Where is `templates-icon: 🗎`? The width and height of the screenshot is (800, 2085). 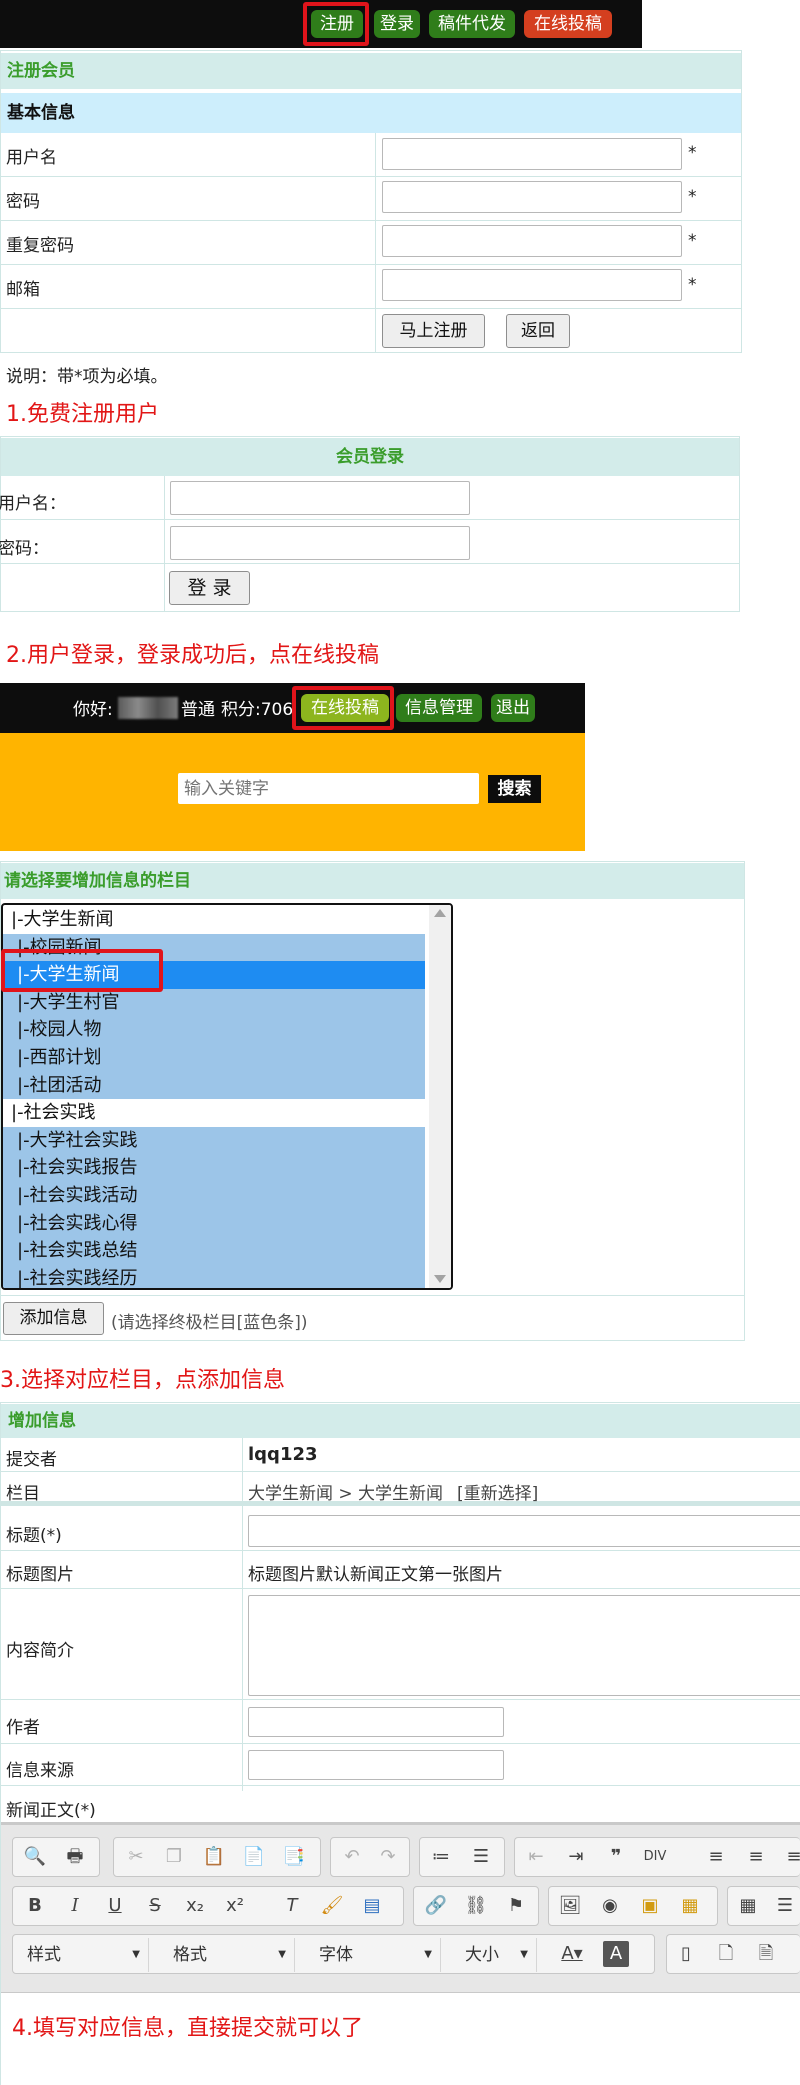
templates-icon: 🗎 is located at coordinates (766, 1954).